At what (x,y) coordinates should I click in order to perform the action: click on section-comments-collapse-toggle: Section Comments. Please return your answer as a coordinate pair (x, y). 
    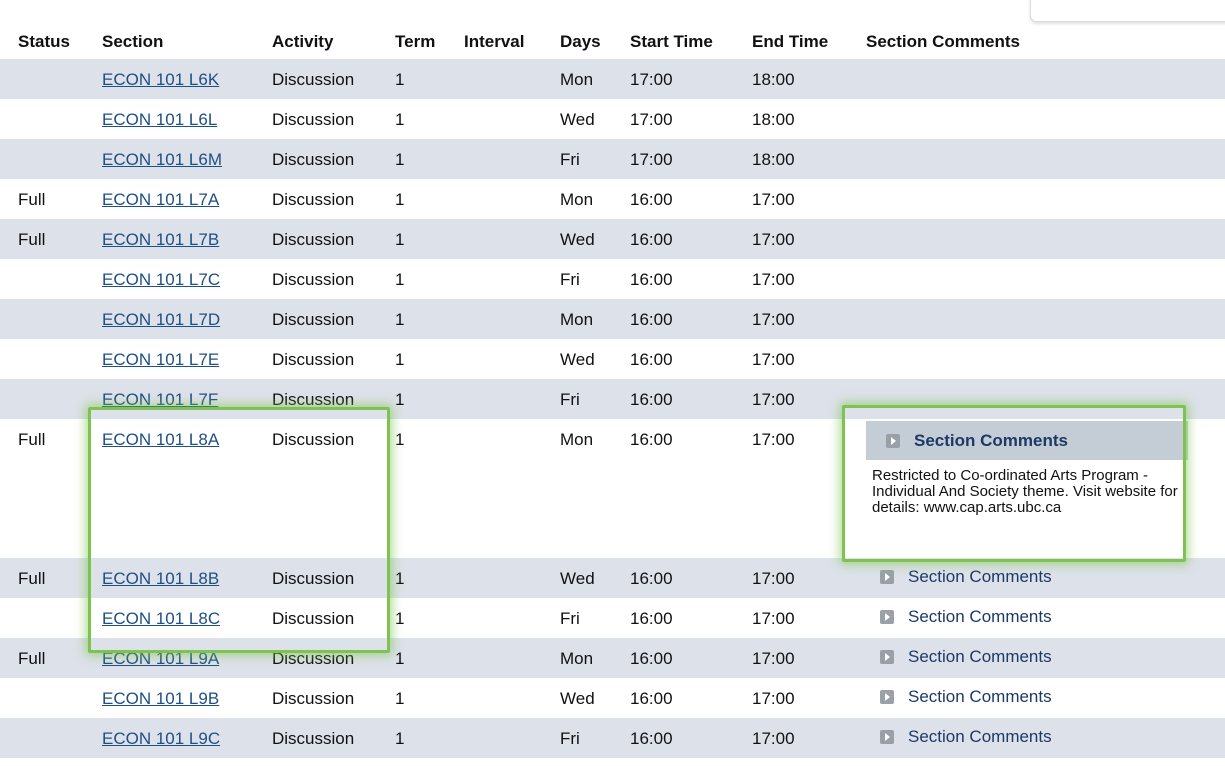
    Looking at the image, I should click on (1027, 440).